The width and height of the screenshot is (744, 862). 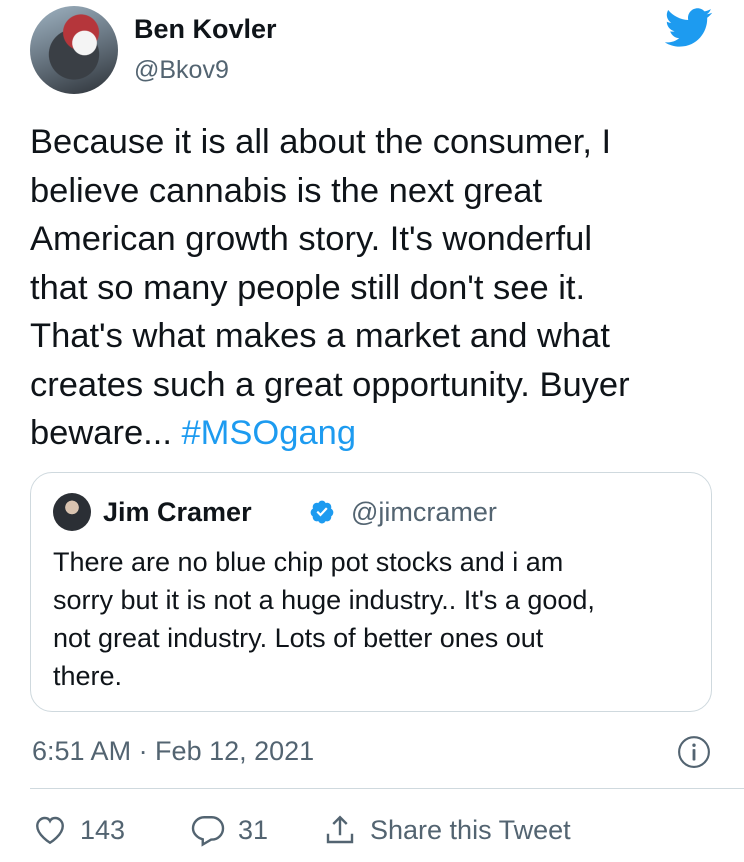 I want to click on info-icon, so click(x=694, y=752).